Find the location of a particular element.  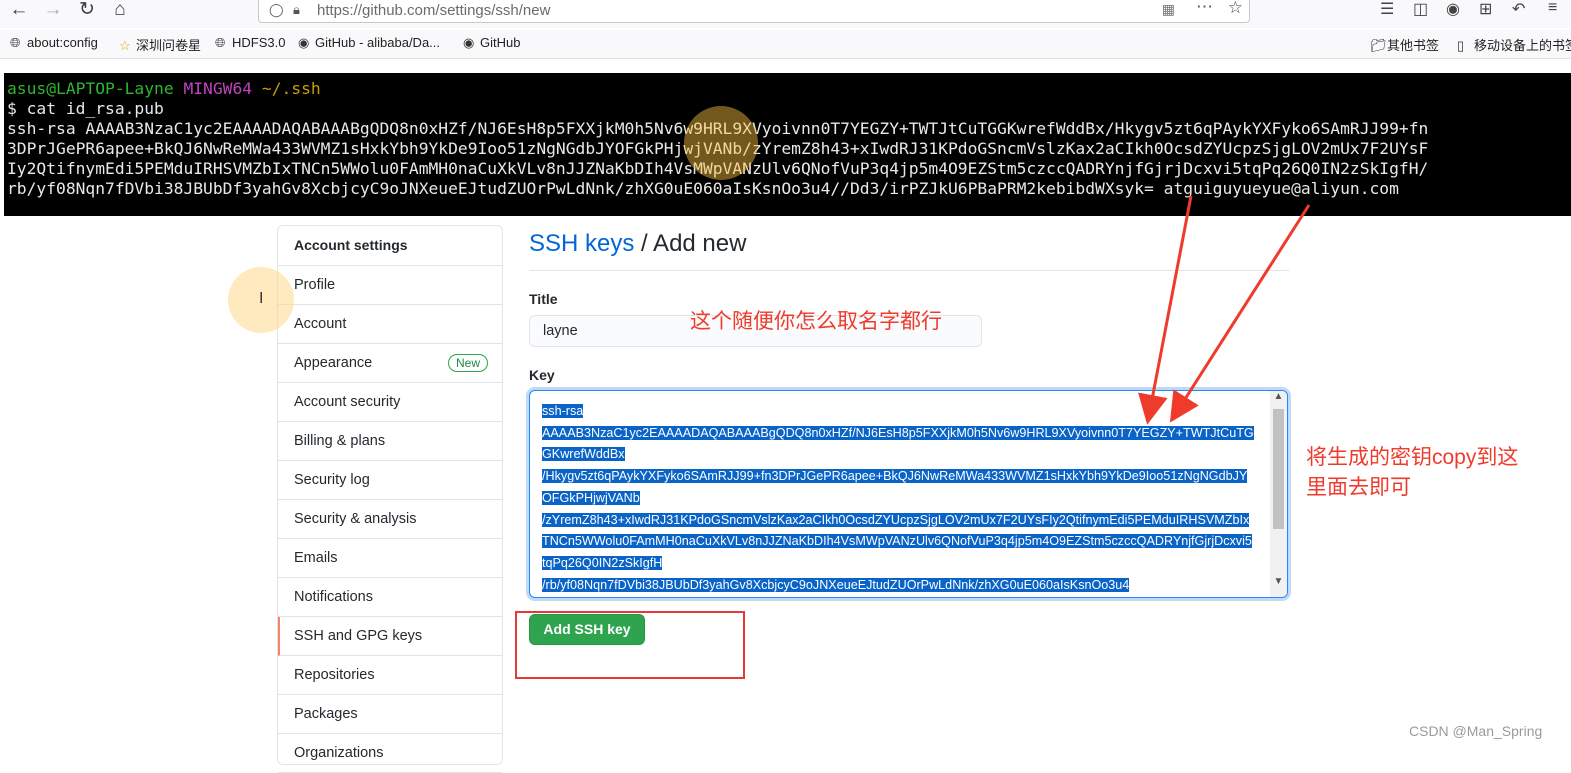

annotation-arrows is located at coordinates (1224, 310).